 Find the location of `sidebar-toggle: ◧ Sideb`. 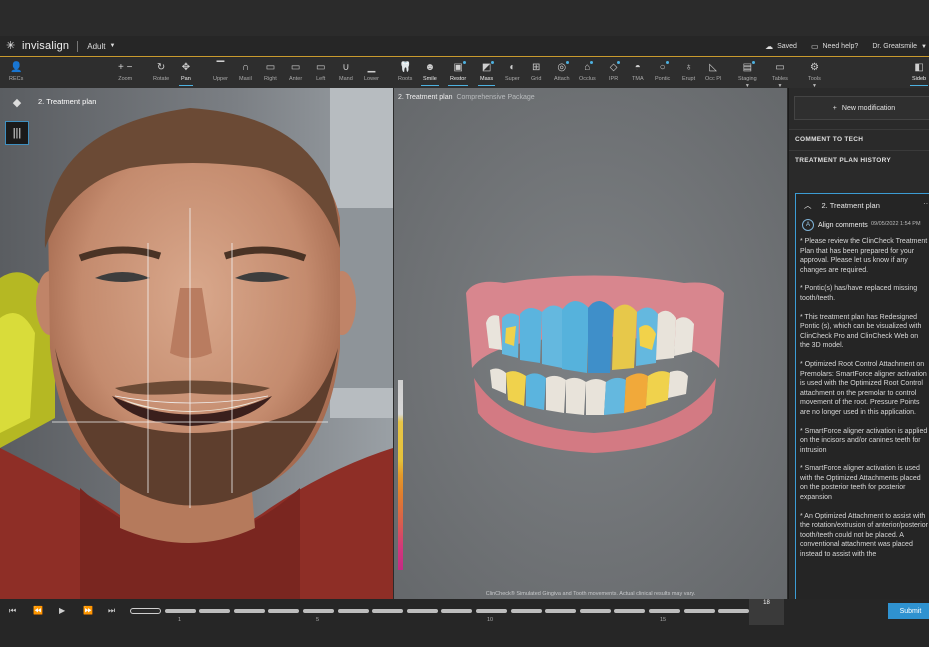

sidebar-toggle: ◧ Sideb is located at coordinates (919, 73).